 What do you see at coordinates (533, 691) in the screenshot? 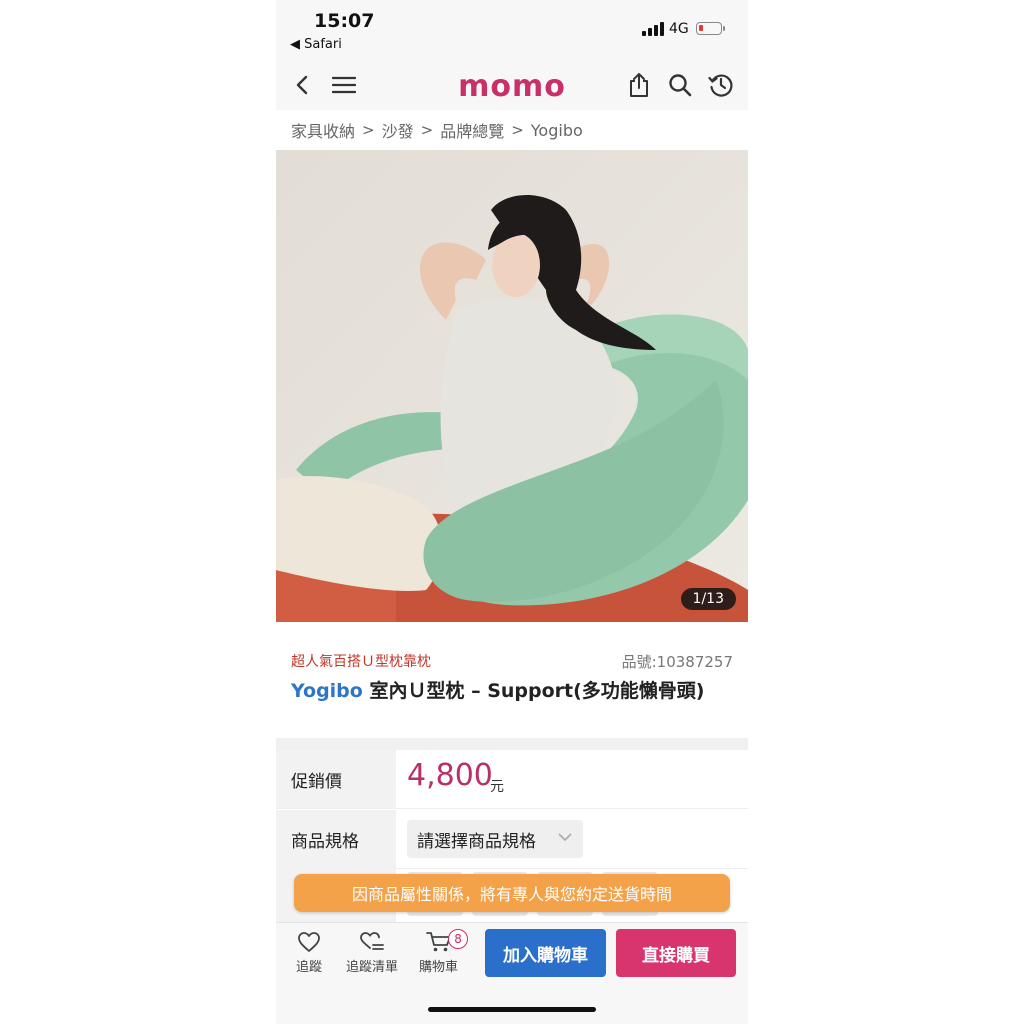
I see `product-name: 室內Ｕ型枕 – Support(多功能懶骨頭)` at bounding box center [533, 691].